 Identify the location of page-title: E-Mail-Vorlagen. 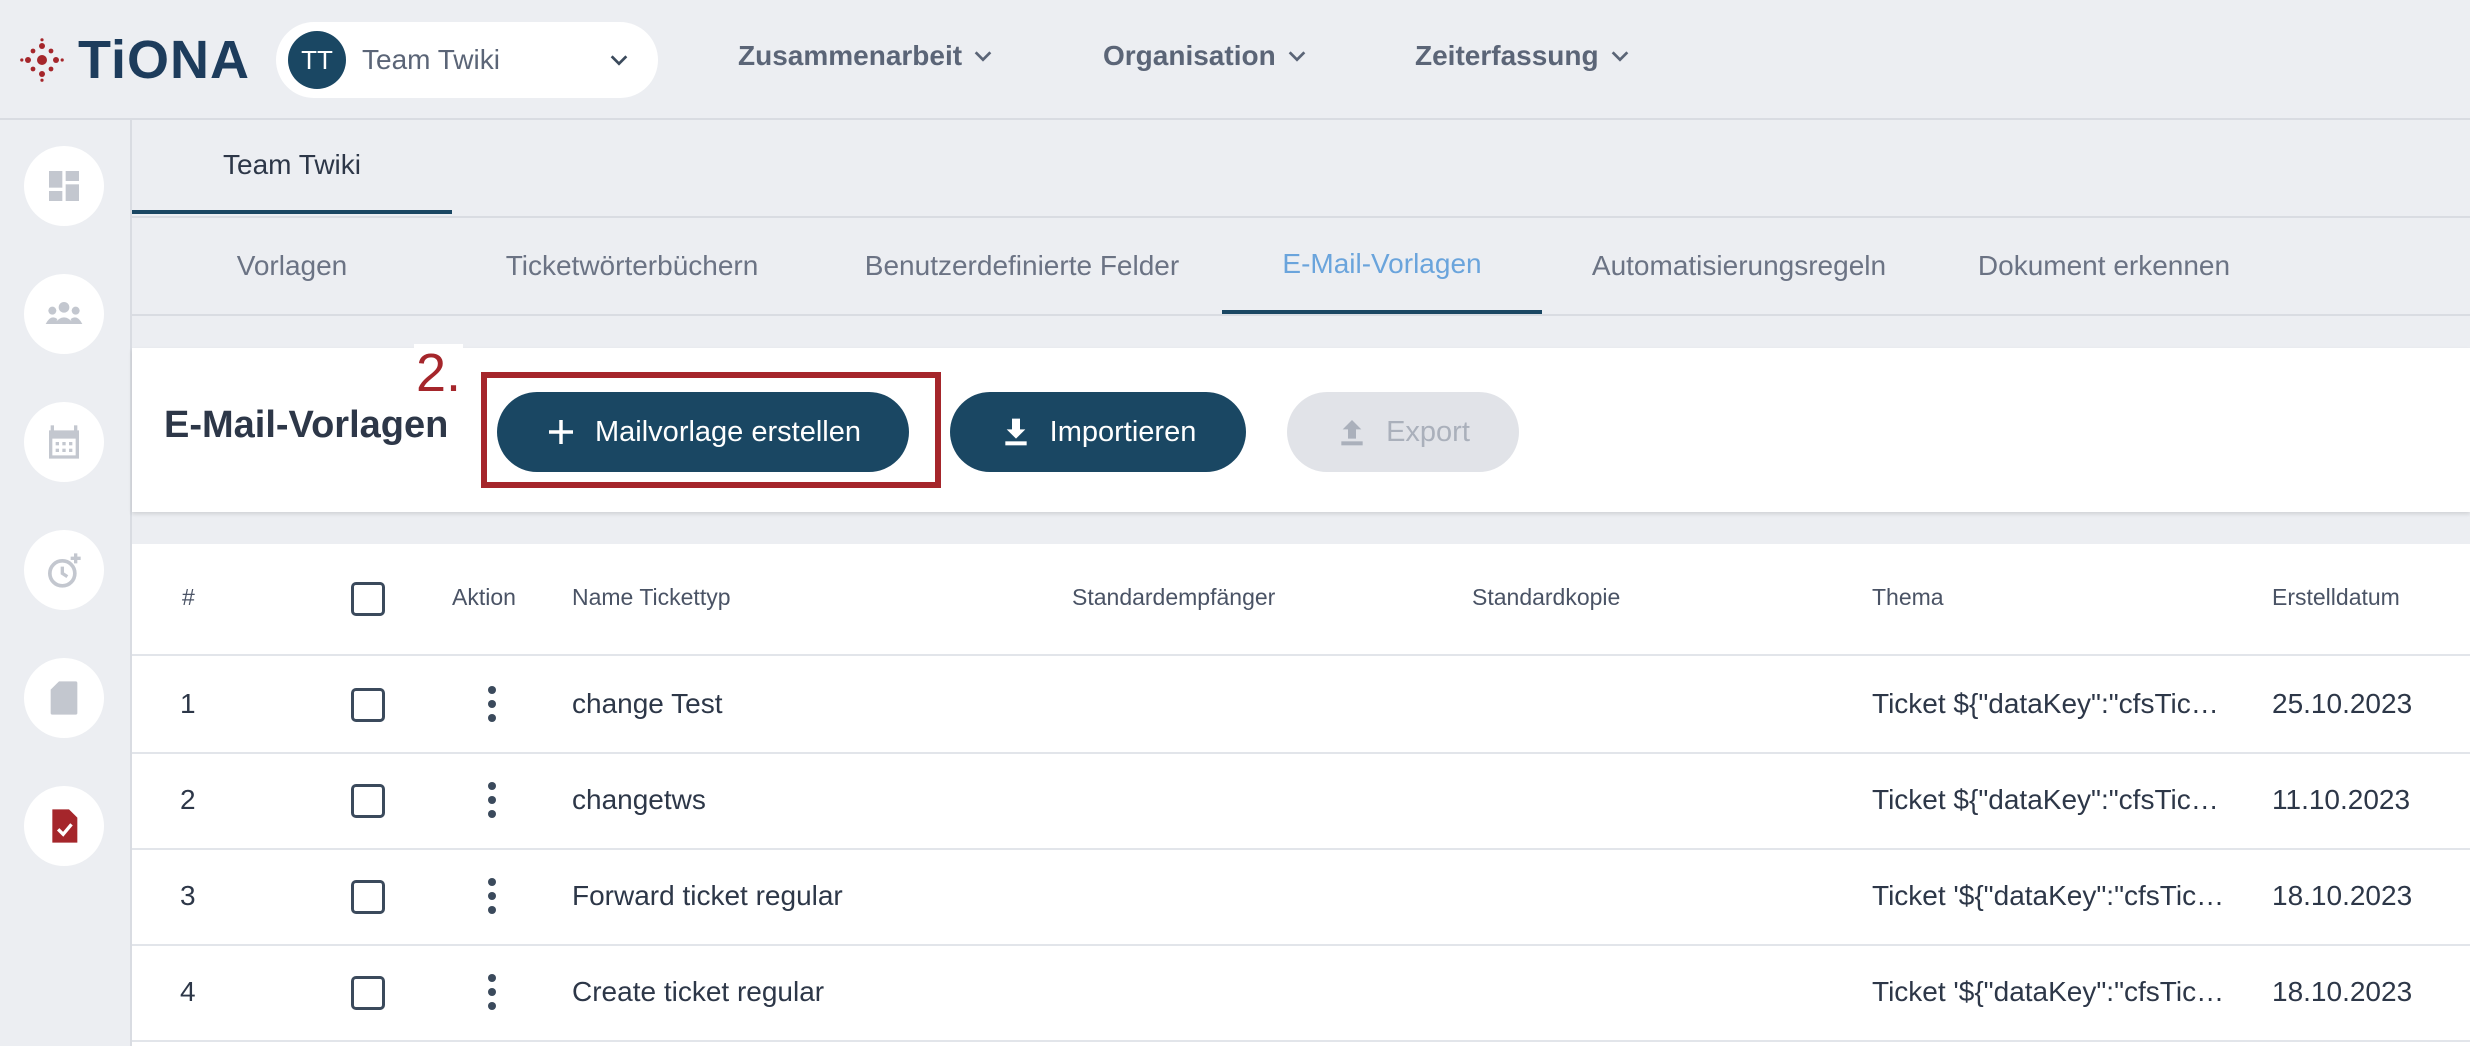
(306, 425).